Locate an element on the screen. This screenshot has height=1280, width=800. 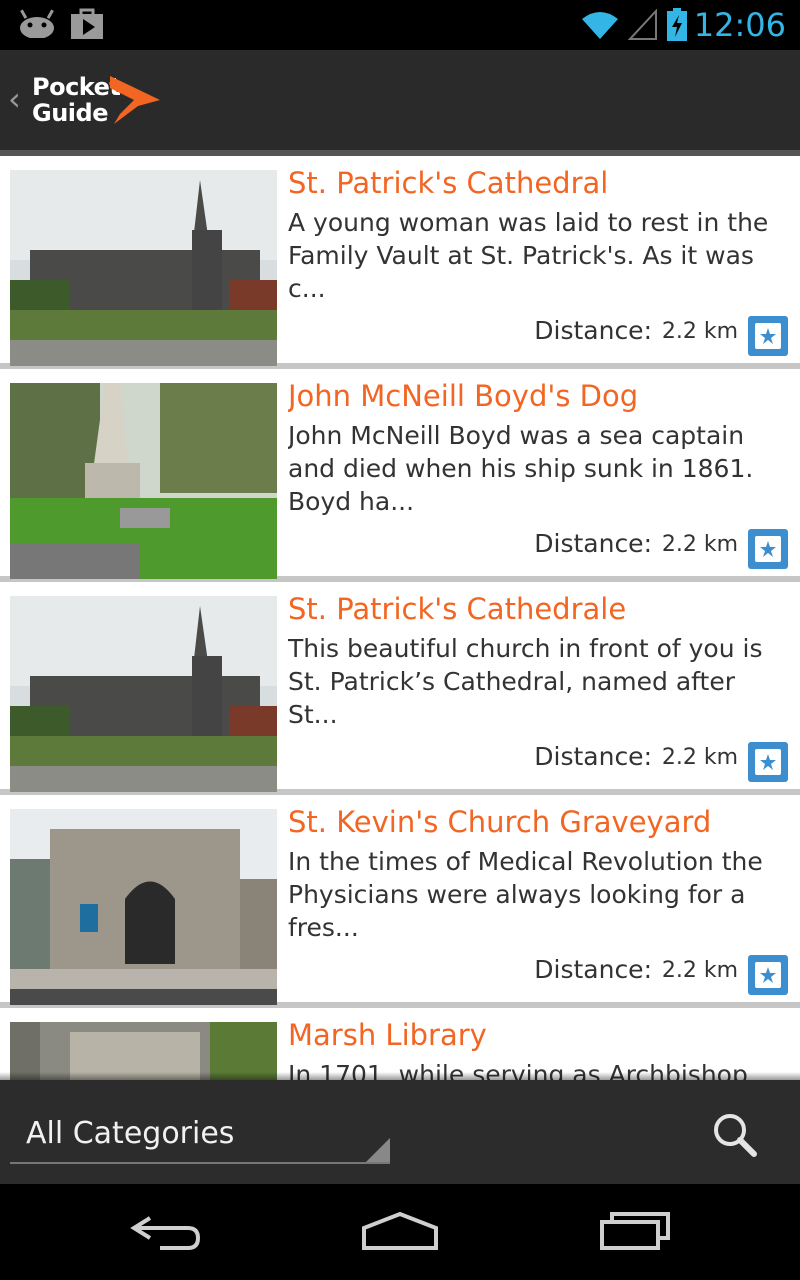
item-title: Marsh Library is located at coordinates (540, 1035).